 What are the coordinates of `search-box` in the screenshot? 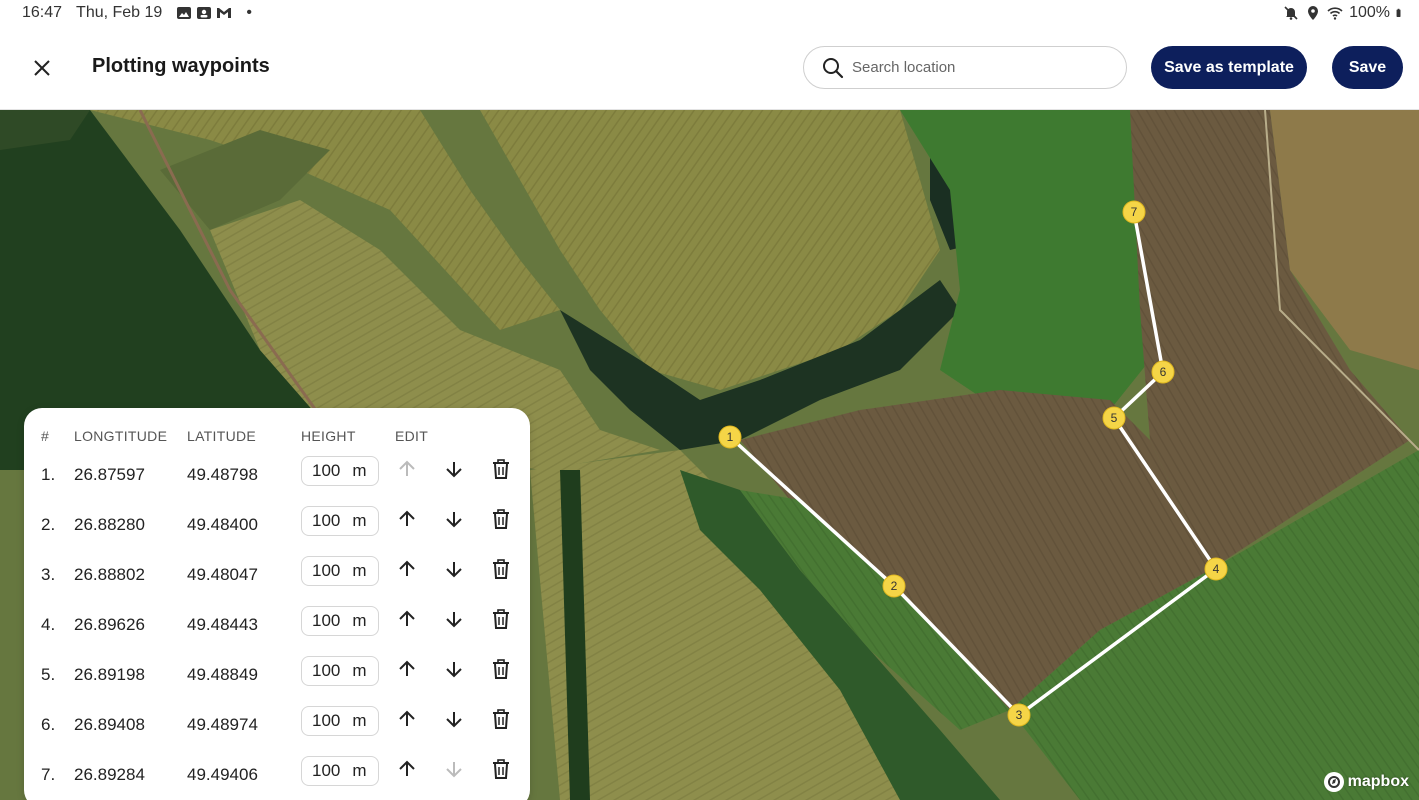 It's located at (965, 67).